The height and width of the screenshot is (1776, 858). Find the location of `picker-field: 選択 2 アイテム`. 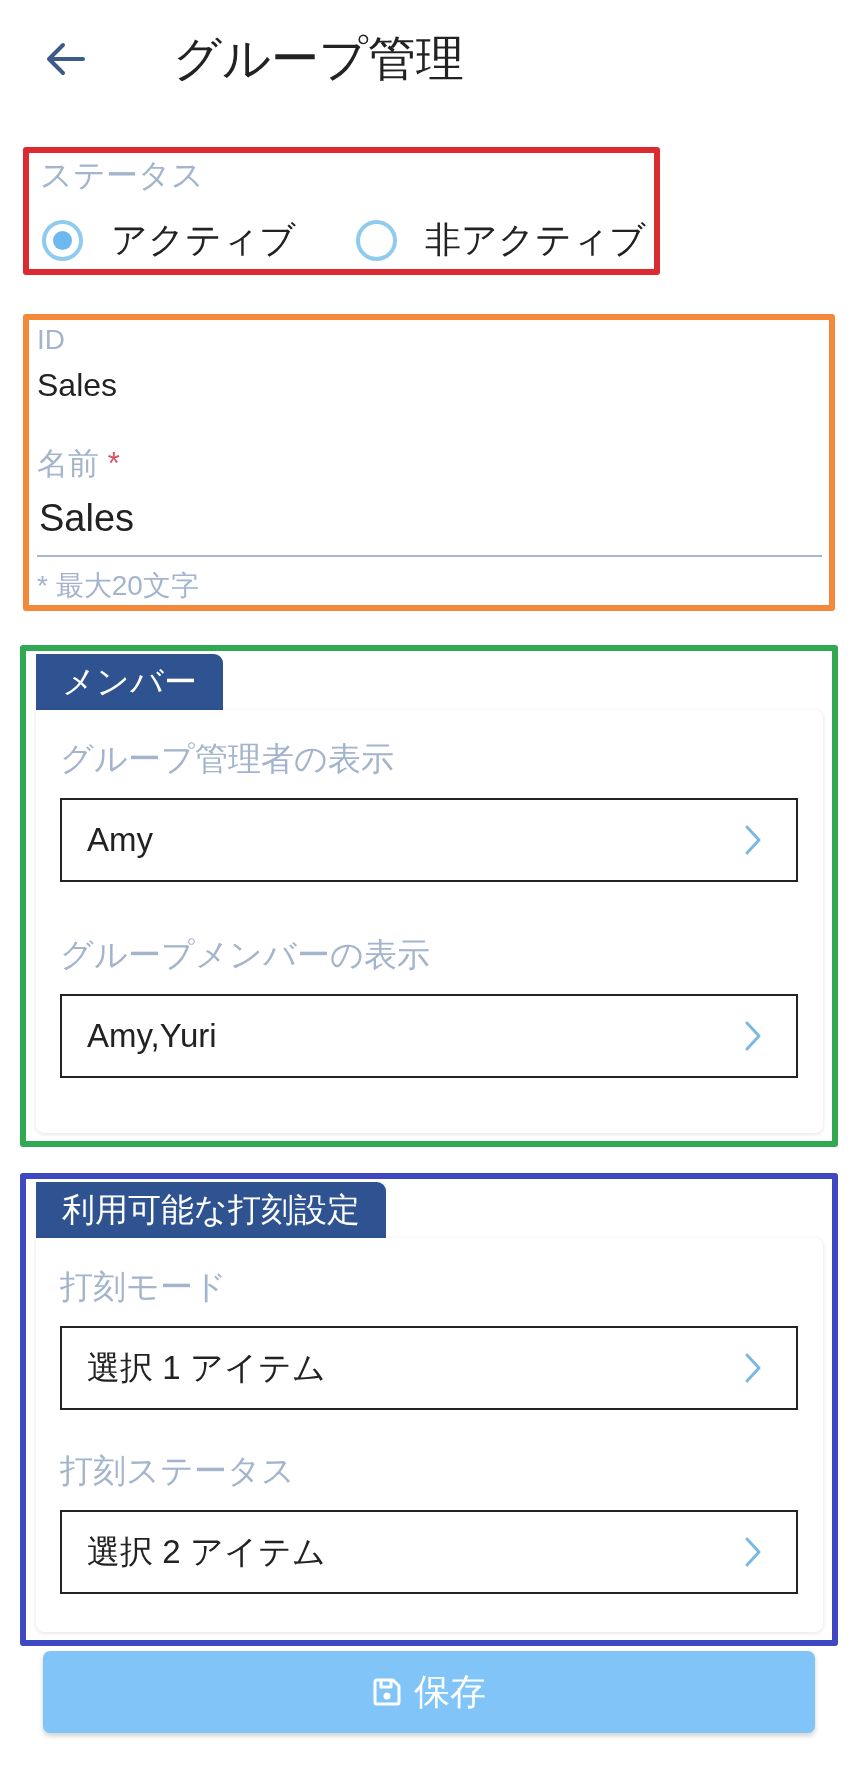

picker-field: 選択 2 アイテム is located at coordinates (429, 1552).